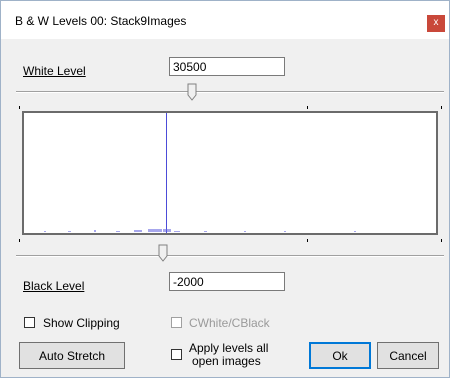 This screenshot has height=378, width=450. Describe the element at coordinates (101, 21) in the screenshot. I see `window-title: B & W Levels 00: Stack9Images` at that location.